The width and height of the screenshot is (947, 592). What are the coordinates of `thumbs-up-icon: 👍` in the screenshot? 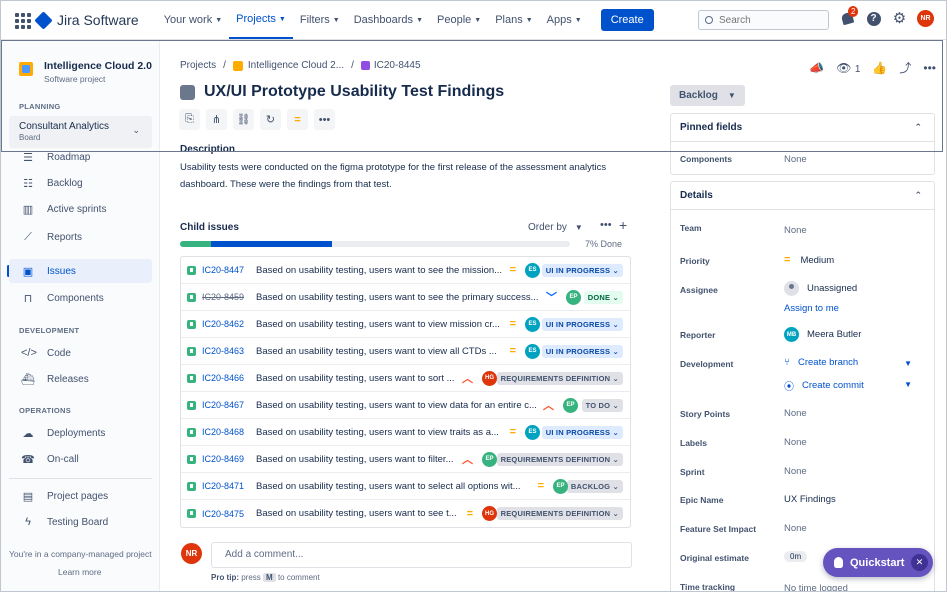 It's located at (879, 68).